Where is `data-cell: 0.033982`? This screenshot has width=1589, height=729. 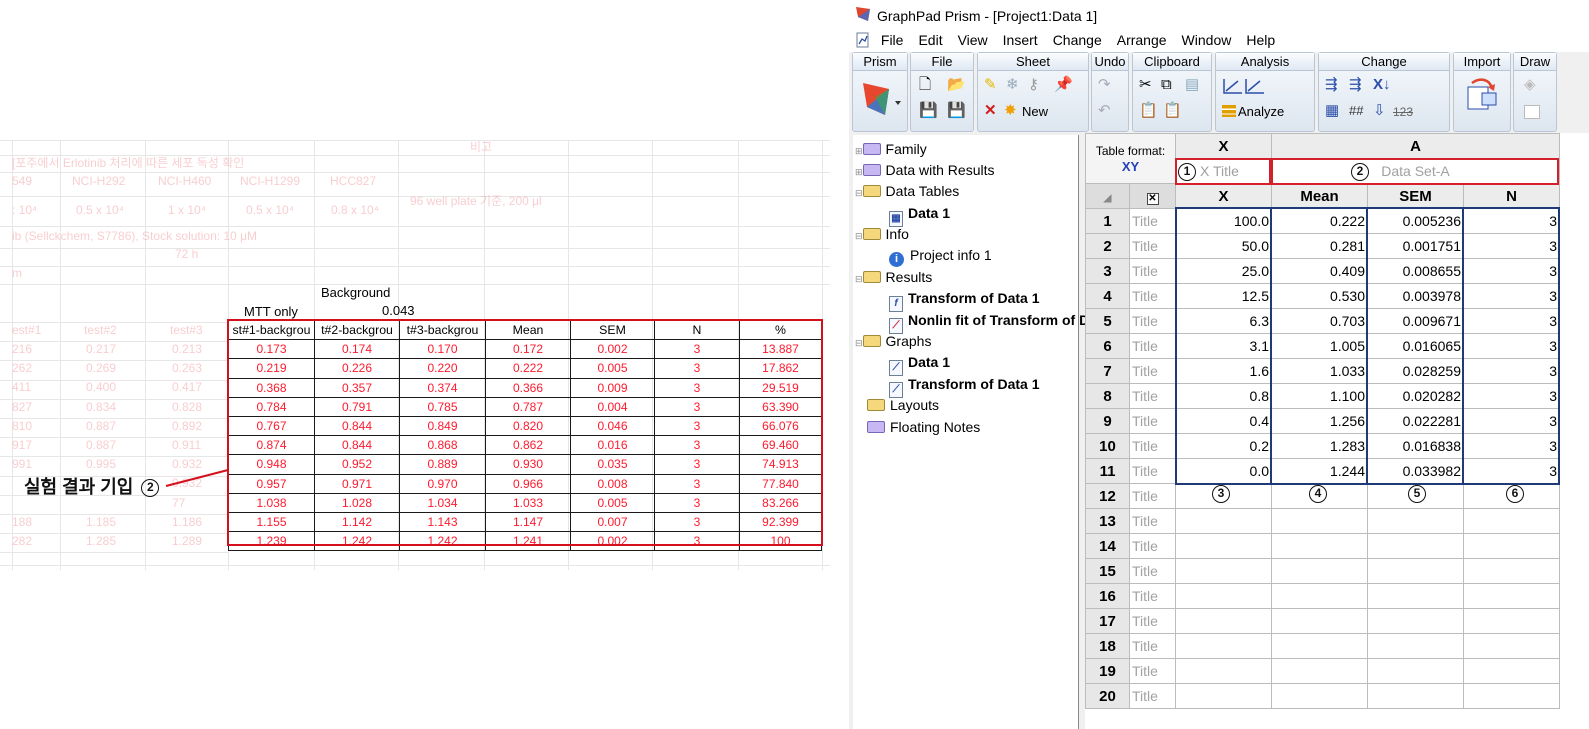 data-cell: 0.033982 is located at coordinates (1415, 471).